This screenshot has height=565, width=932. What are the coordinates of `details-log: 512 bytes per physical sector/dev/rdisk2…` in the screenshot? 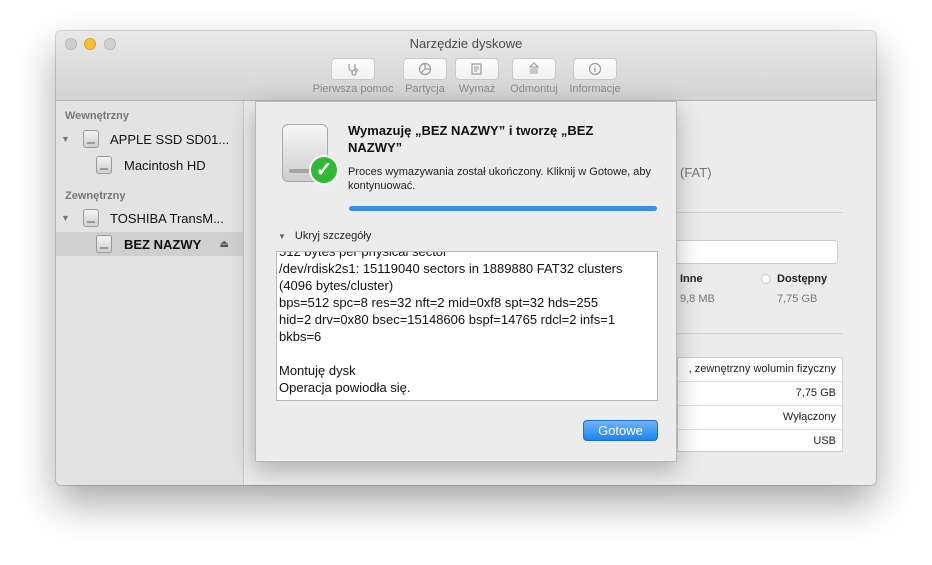 It's located at (467, 326).